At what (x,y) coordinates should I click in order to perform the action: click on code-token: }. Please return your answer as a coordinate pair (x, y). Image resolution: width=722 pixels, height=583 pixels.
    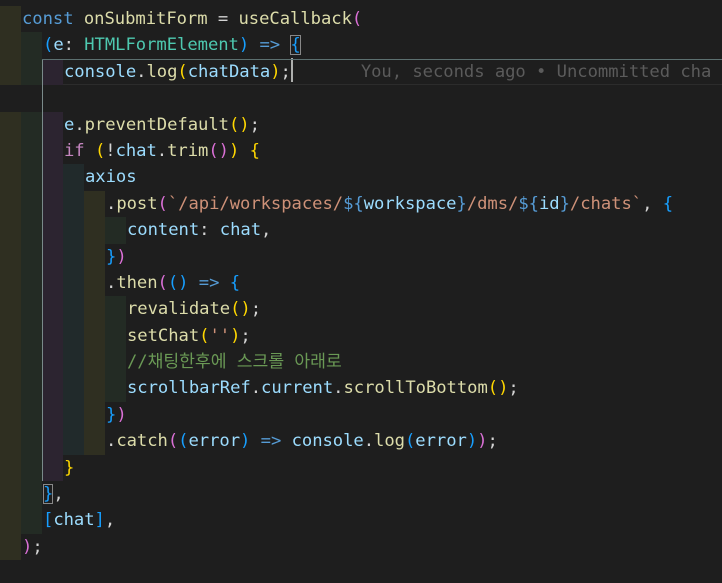
    Looking at the image, I should click on (111, 256).